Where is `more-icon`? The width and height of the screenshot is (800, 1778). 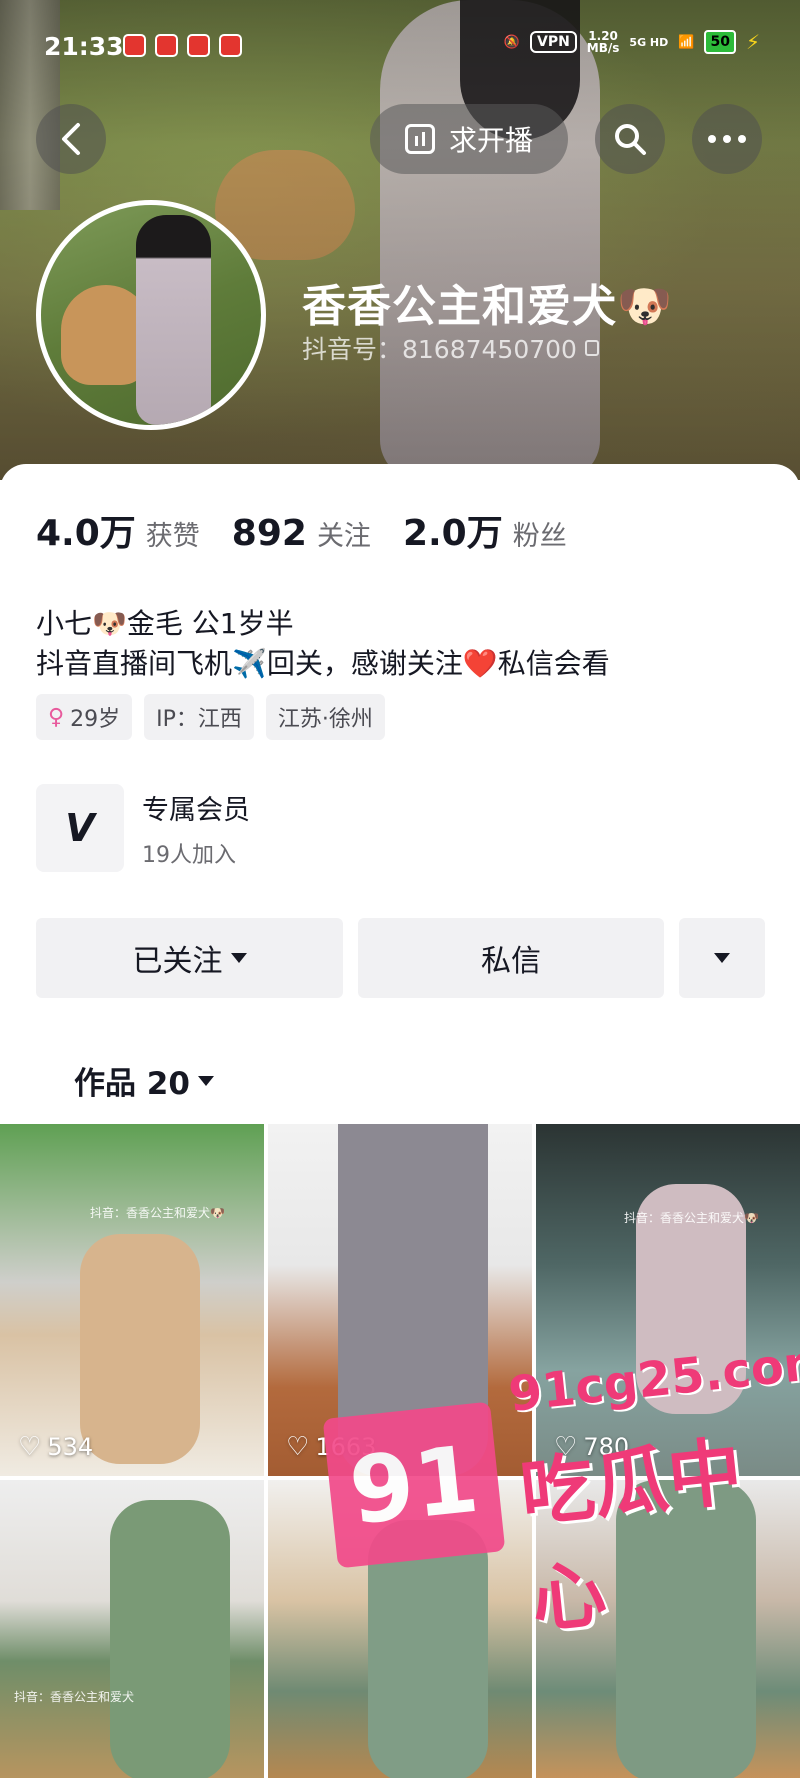
more-icon is located at coordinates (727, 139).